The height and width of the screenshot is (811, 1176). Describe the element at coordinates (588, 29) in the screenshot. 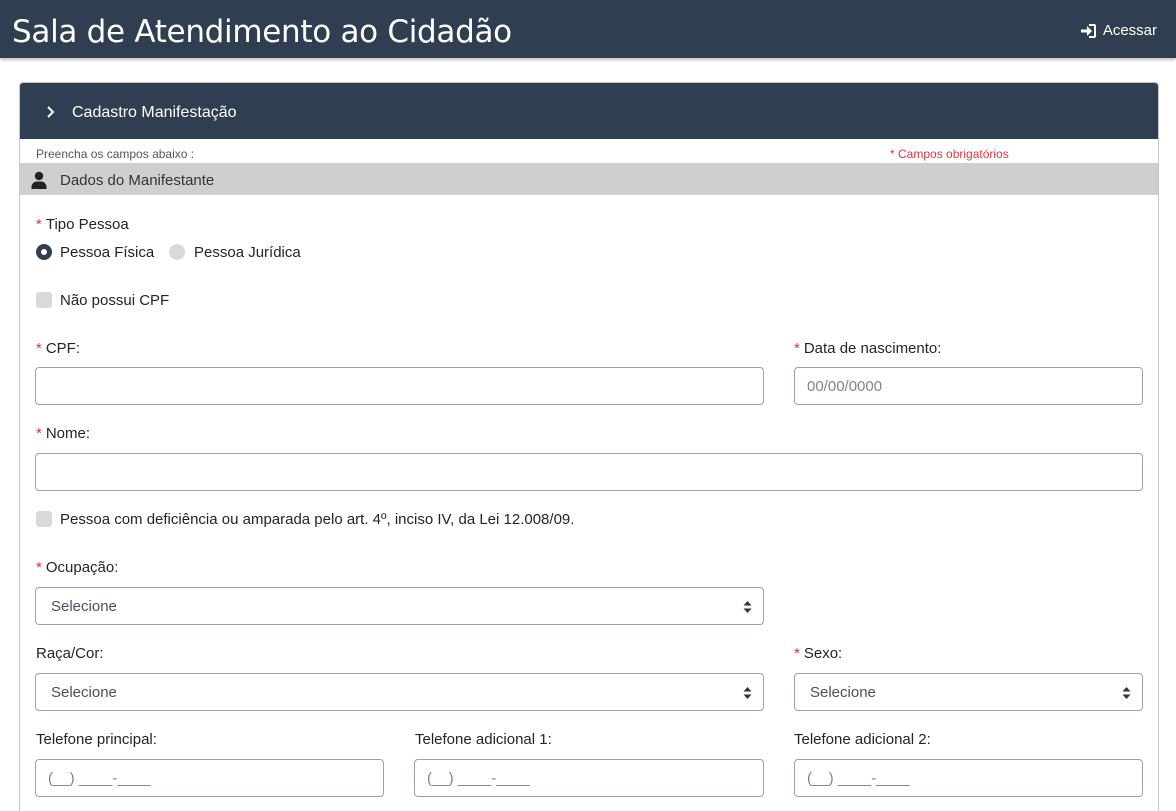

I see `top-navbar: Sala de Atendimento ao Cidadão Acessar` at that location.